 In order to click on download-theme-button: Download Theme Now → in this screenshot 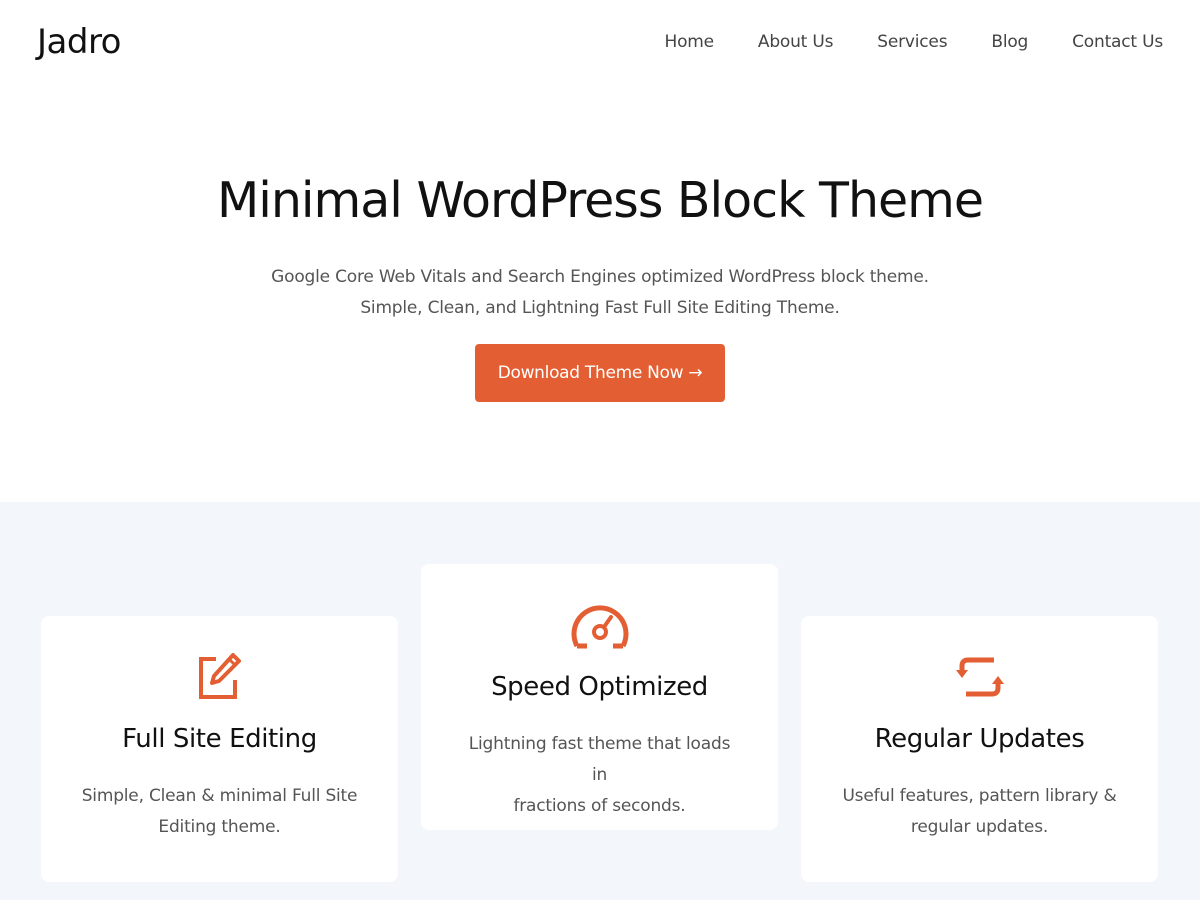, I will do `click(600, 373)`.